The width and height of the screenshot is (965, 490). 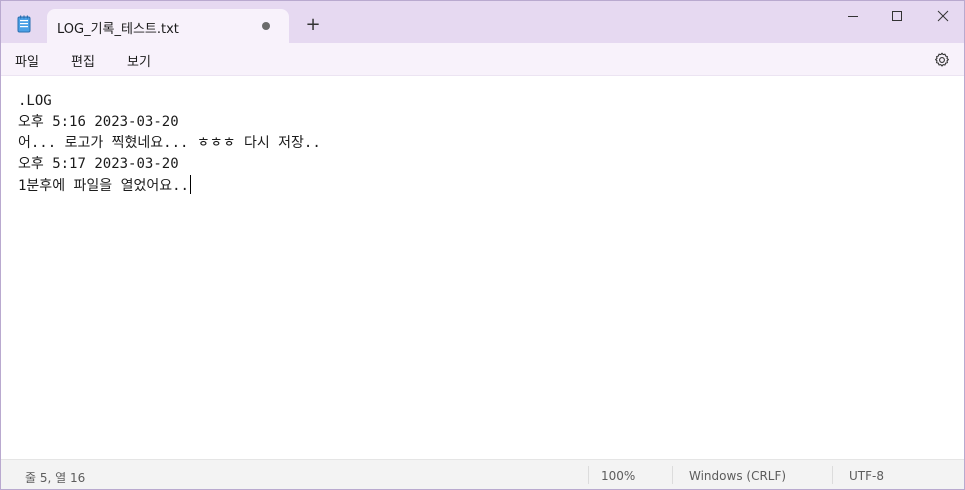 I want to click on close-icon, so click(x=943, y=16).